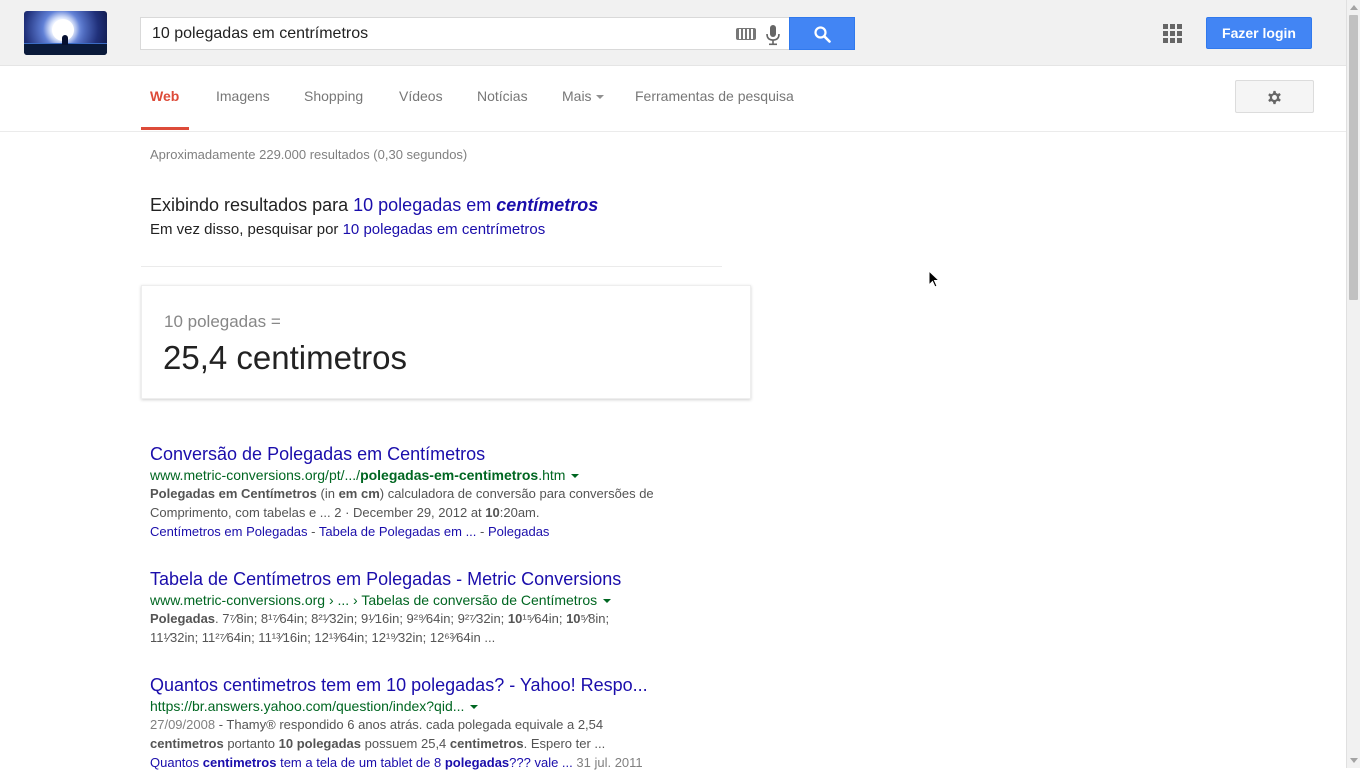 The width and height of the screenshot is (1360, 772). I want to click on unit-conversion-card: 10 polegadas = 25,4 centimetros, so click(446, 342).